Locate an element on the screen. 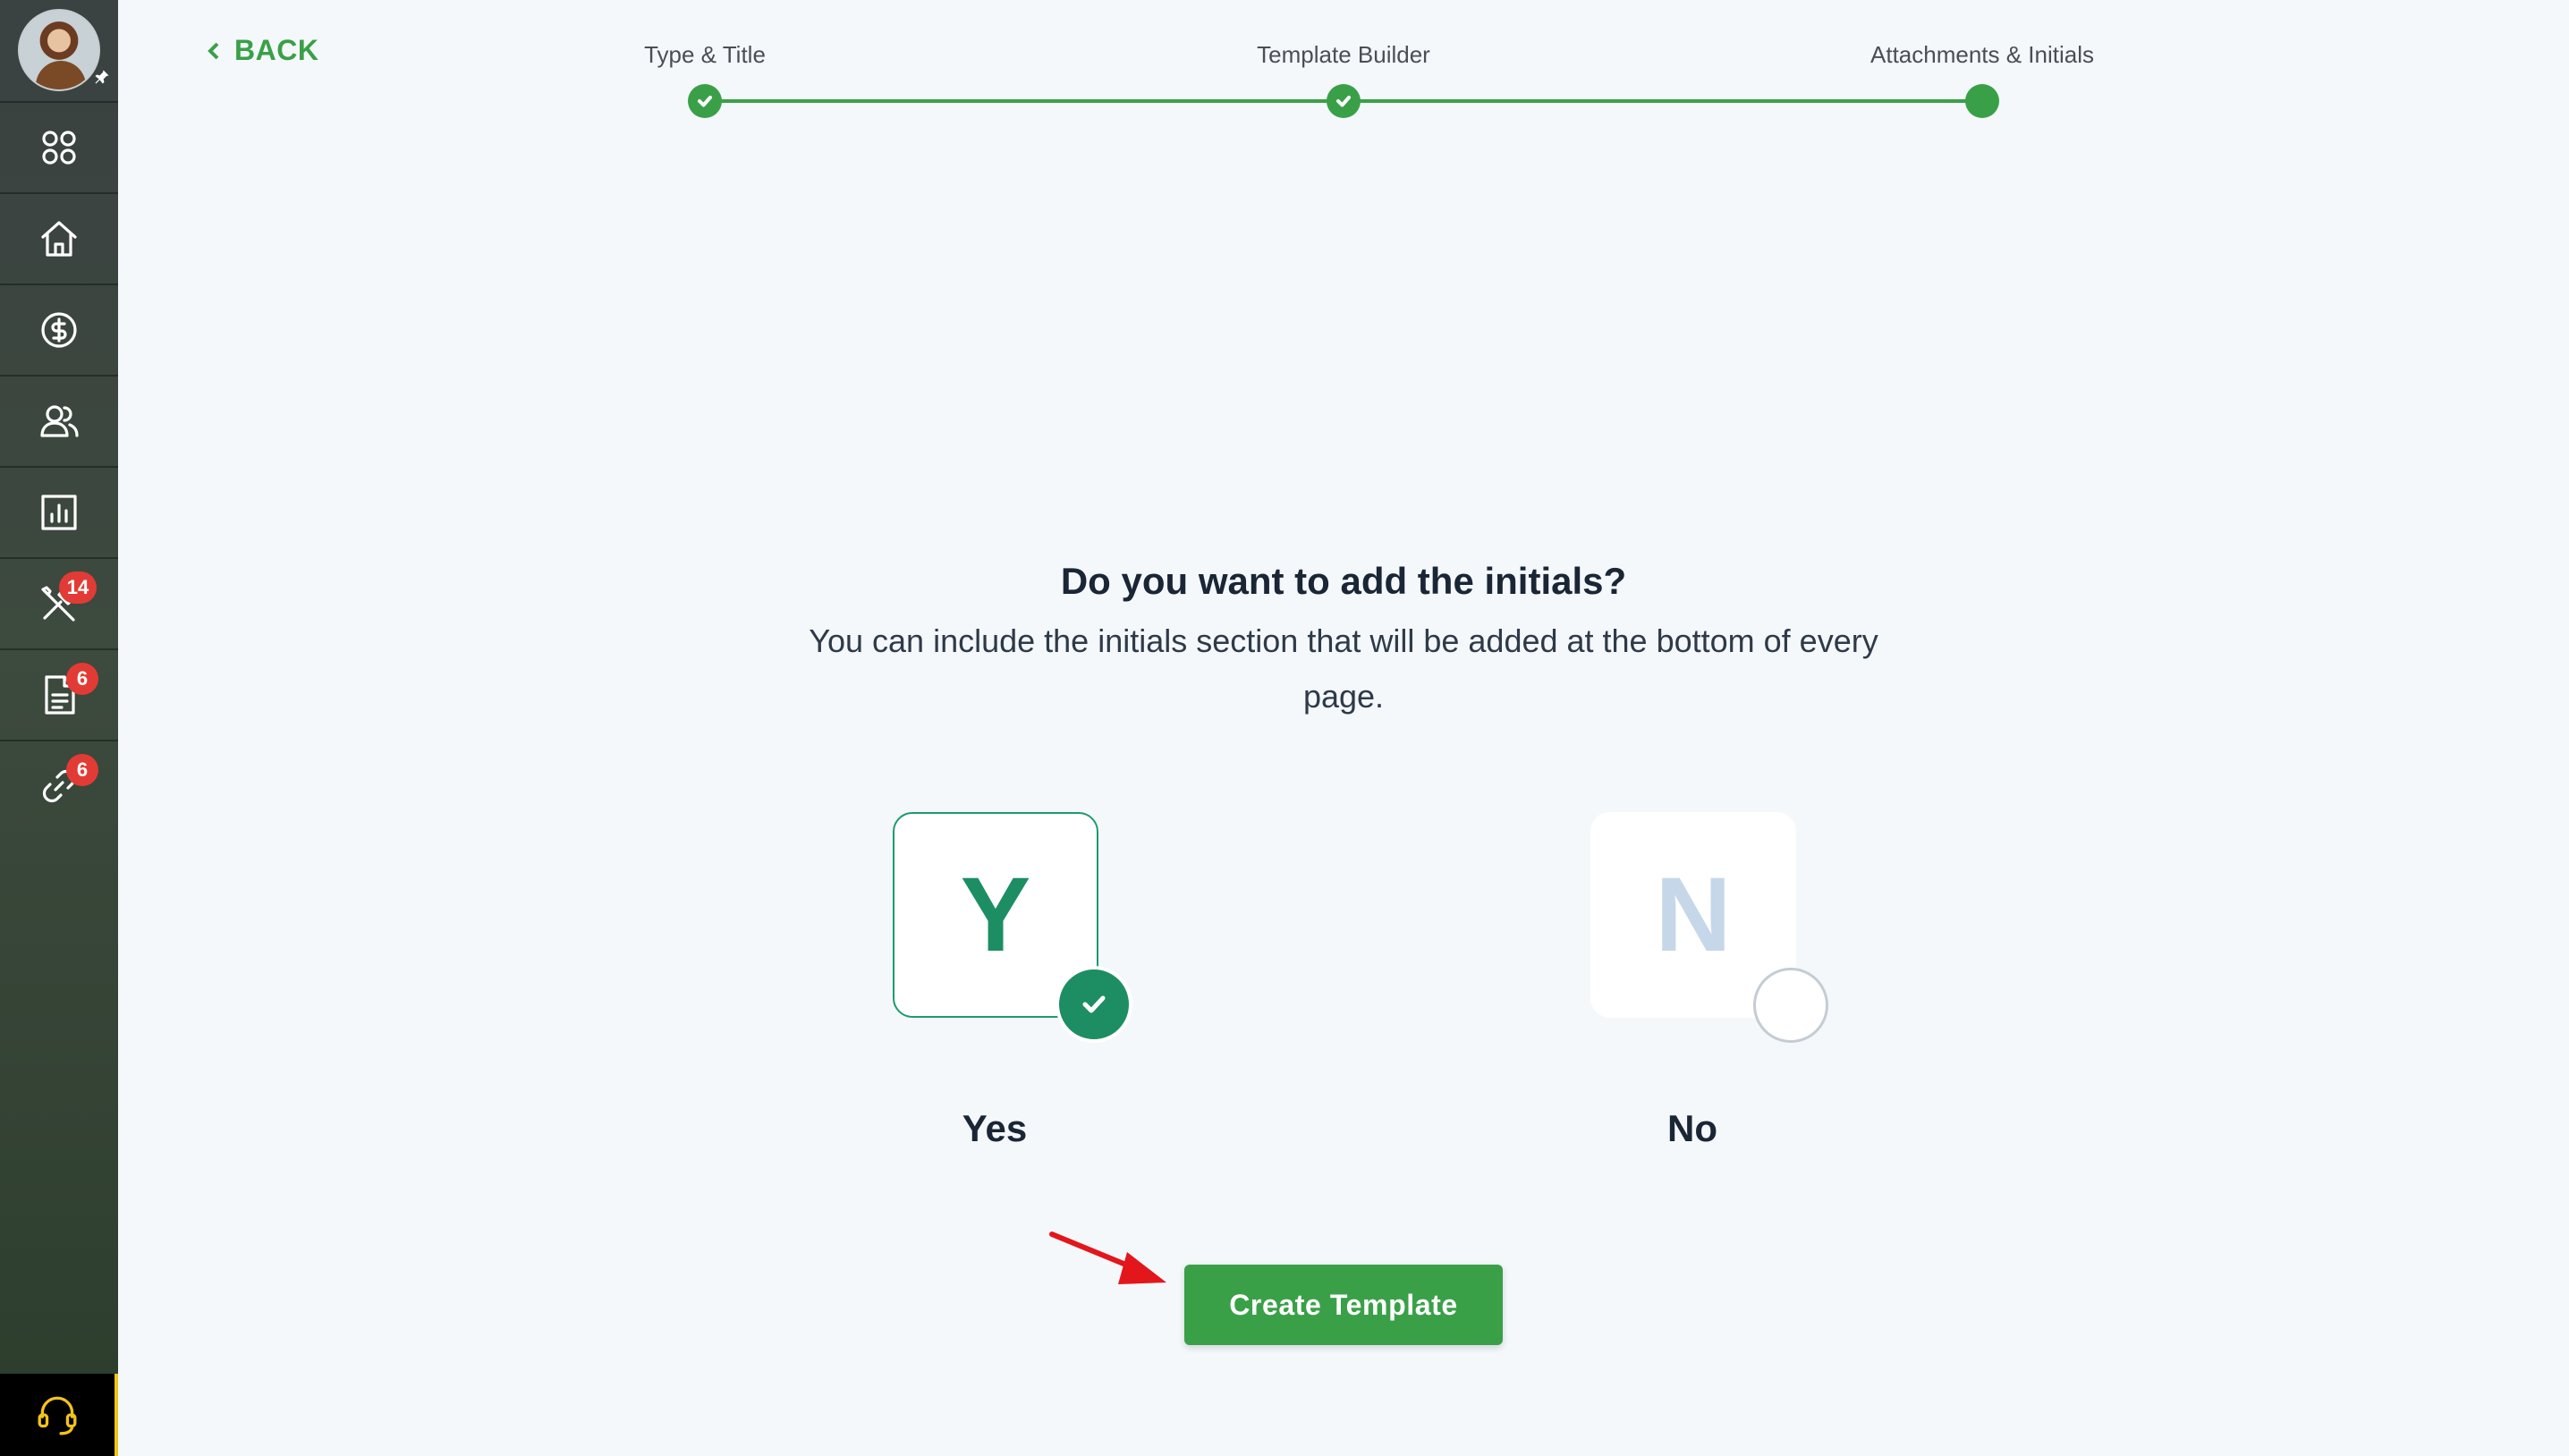 The width and height of the screenshot is (2569, 1456). option-yes-selected-indicator is located at coordinates (1094, 1005).